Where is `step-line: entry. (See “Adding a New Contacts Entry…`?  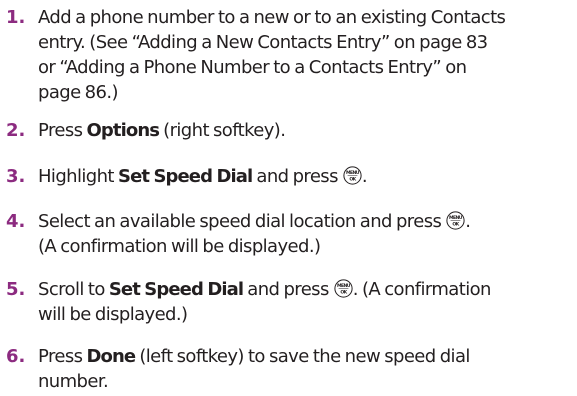 step-line: entry. (See “Adding a New Contacts Entry… is located at coordinates (263, 42).